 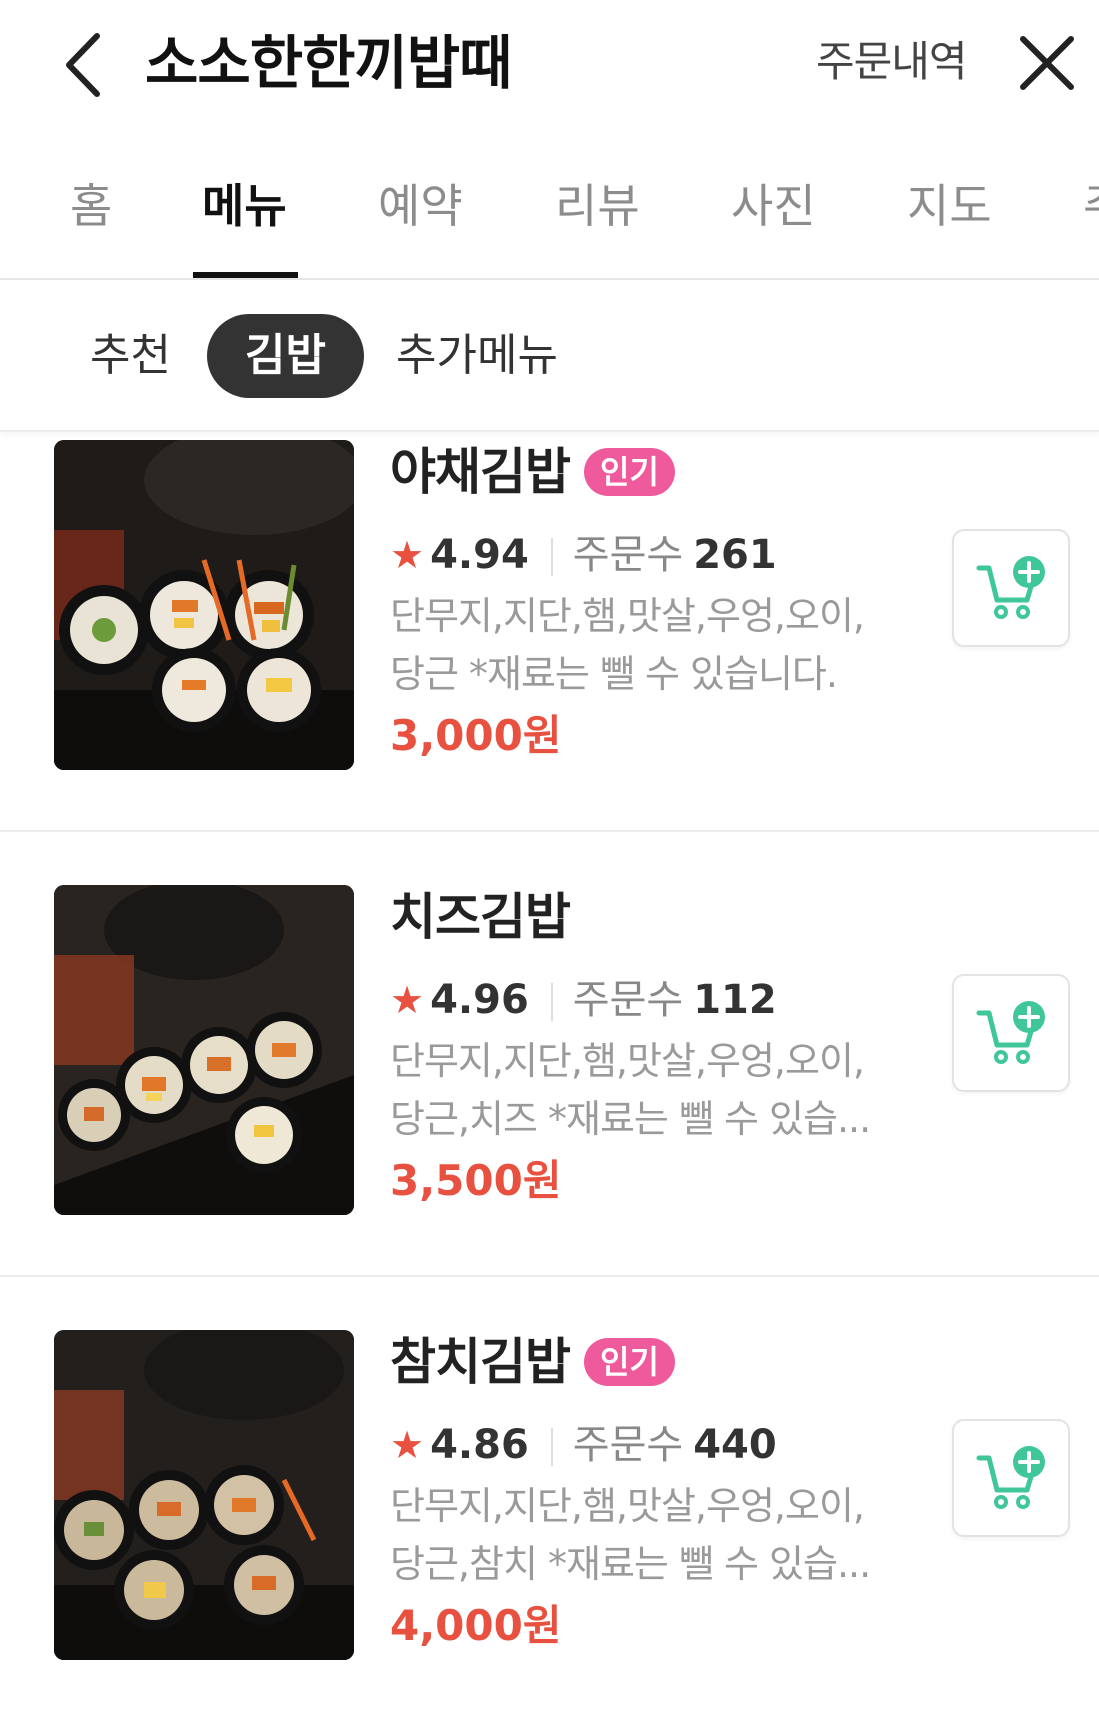 I want to click on order-history-button: 주문내역, so click(x=892, y=62).